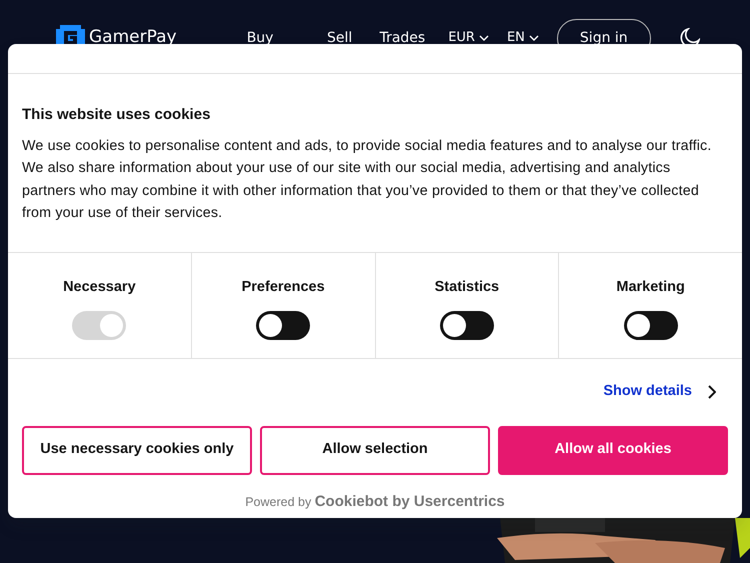  I want to click on nav-link: Buy, so click(260, 38).